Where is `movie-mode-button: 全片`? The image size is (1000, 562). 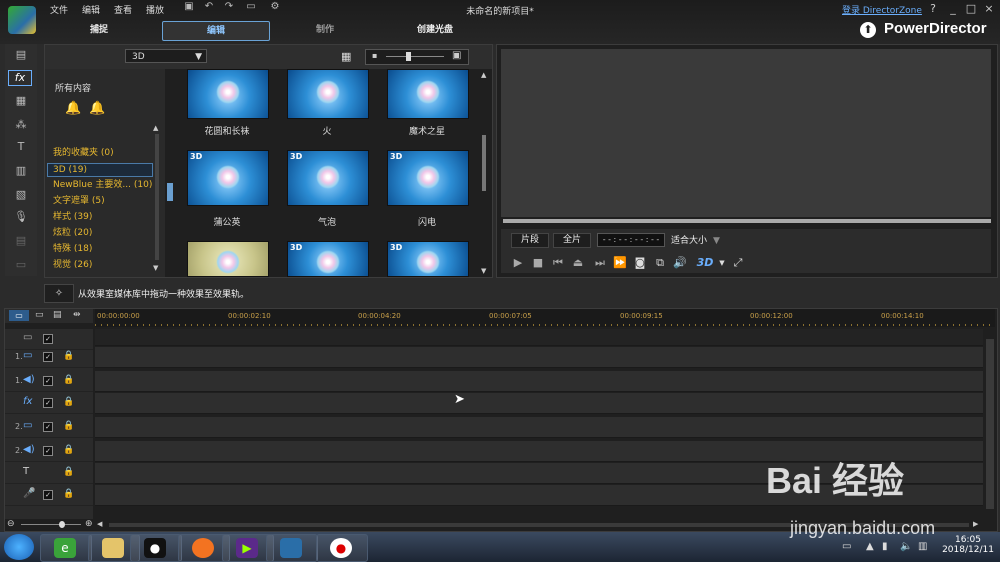
movie-mode-button: 全片 is located at coordinates (572, 240).